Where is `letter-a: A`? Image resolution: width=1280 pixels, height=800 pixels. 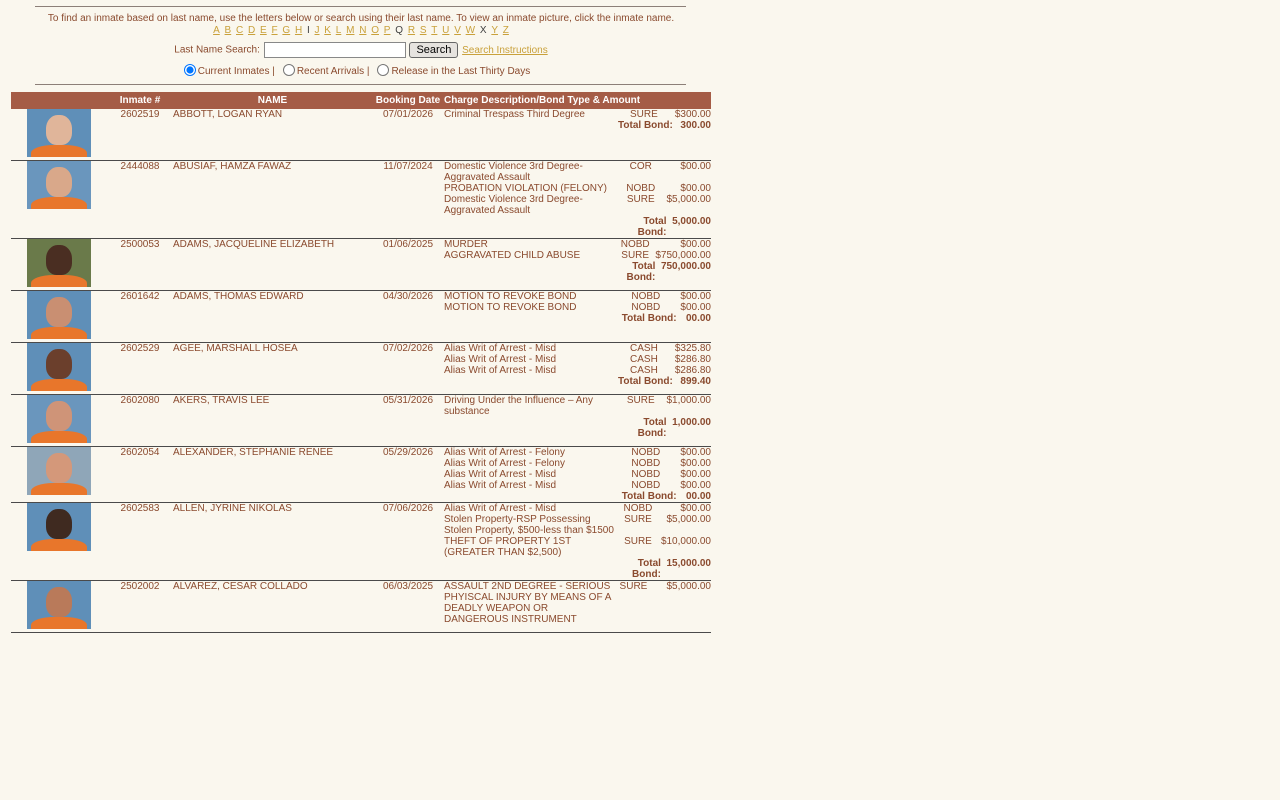
letter-a: A is located at coordinates (216, 30).